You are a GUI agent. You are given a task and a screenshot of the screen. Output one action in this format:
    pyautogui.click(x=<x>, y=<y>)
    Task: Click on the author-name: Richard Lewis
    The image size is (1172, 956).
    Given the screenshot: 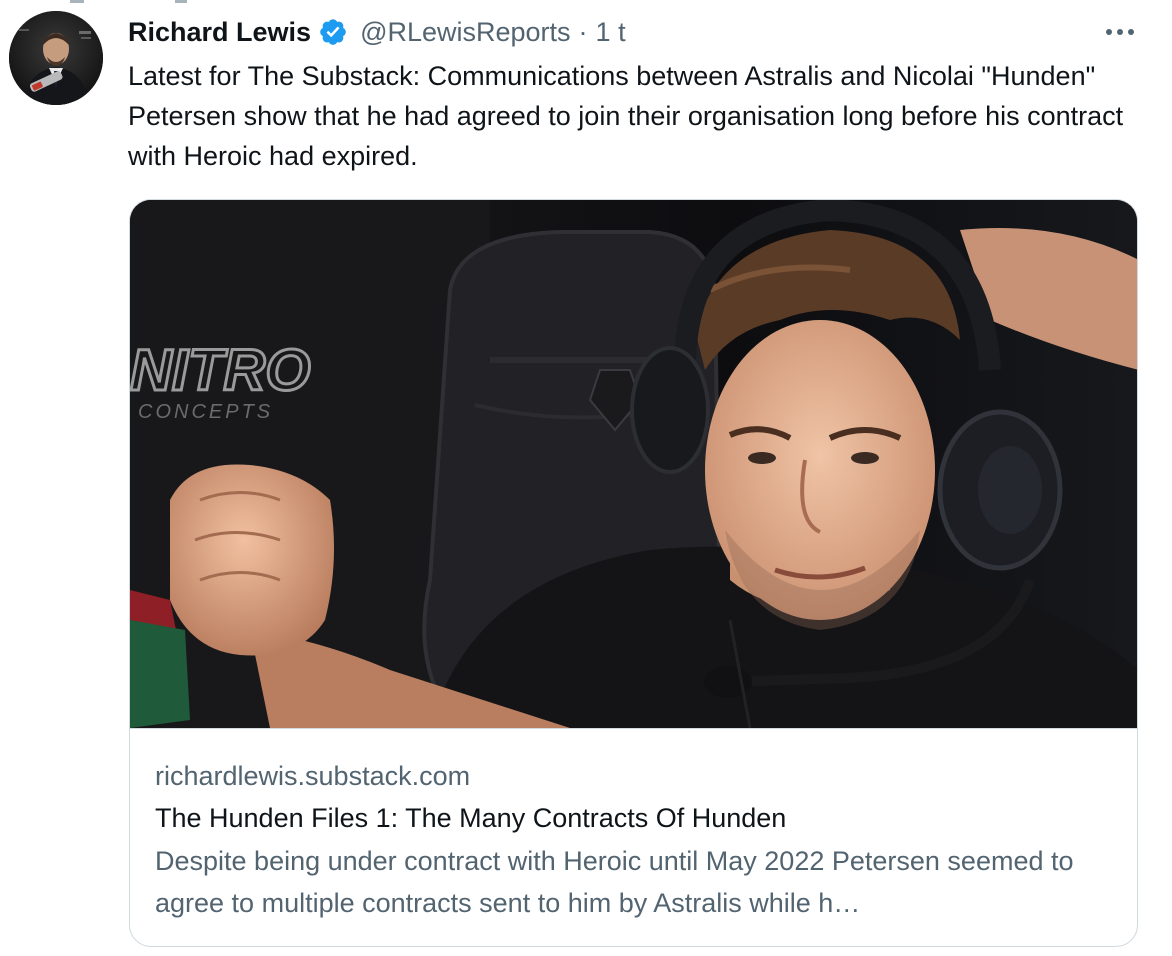 What is the action you would take?
    pyautogui.click(x=219, y=32)
    